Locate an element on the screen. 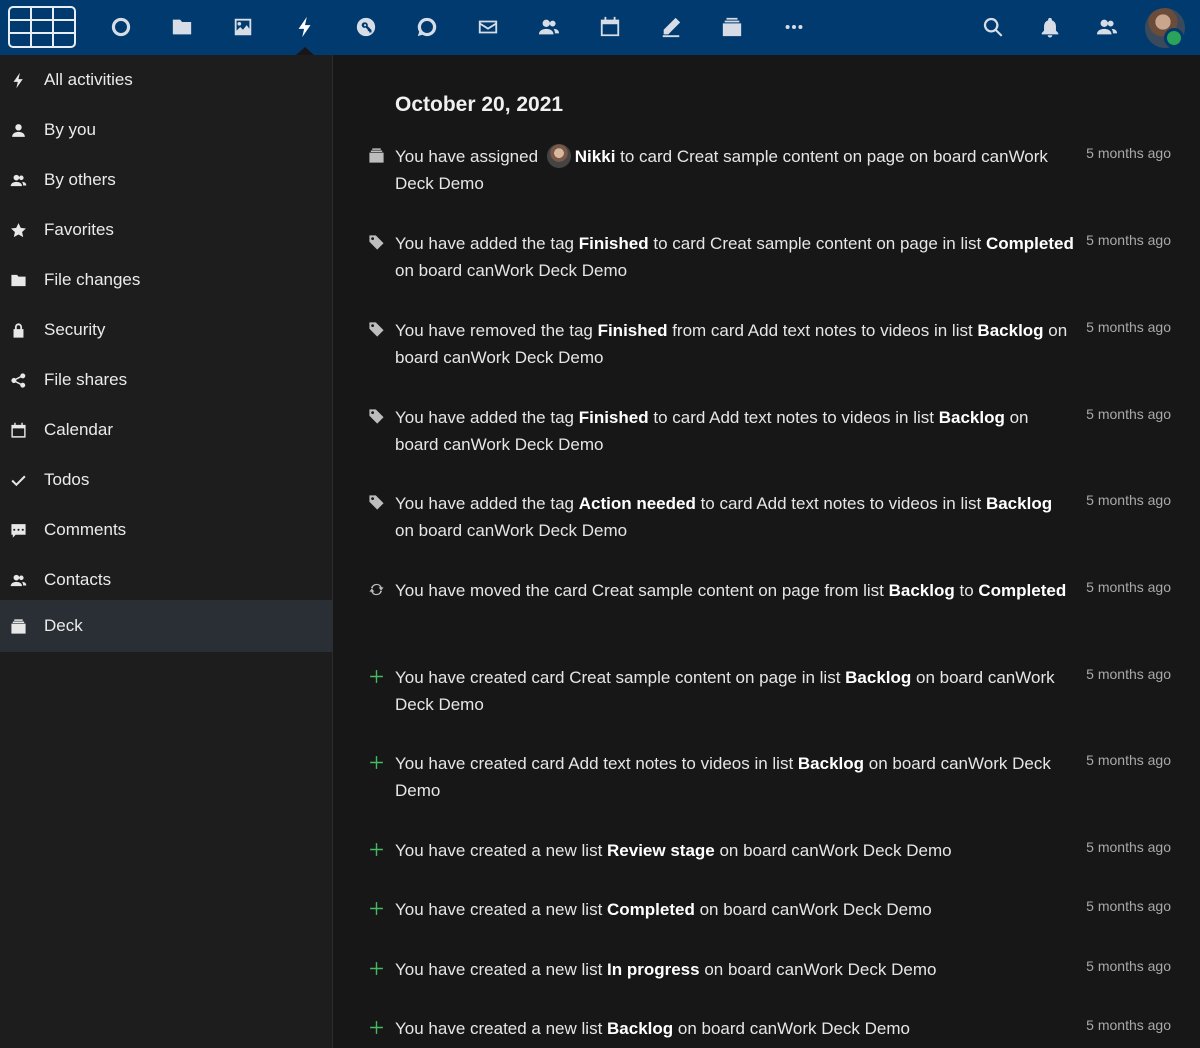 This screenshot has height=1048, width=1200. sidebar-item-label: Contacts is located at coordinates (78, 579).